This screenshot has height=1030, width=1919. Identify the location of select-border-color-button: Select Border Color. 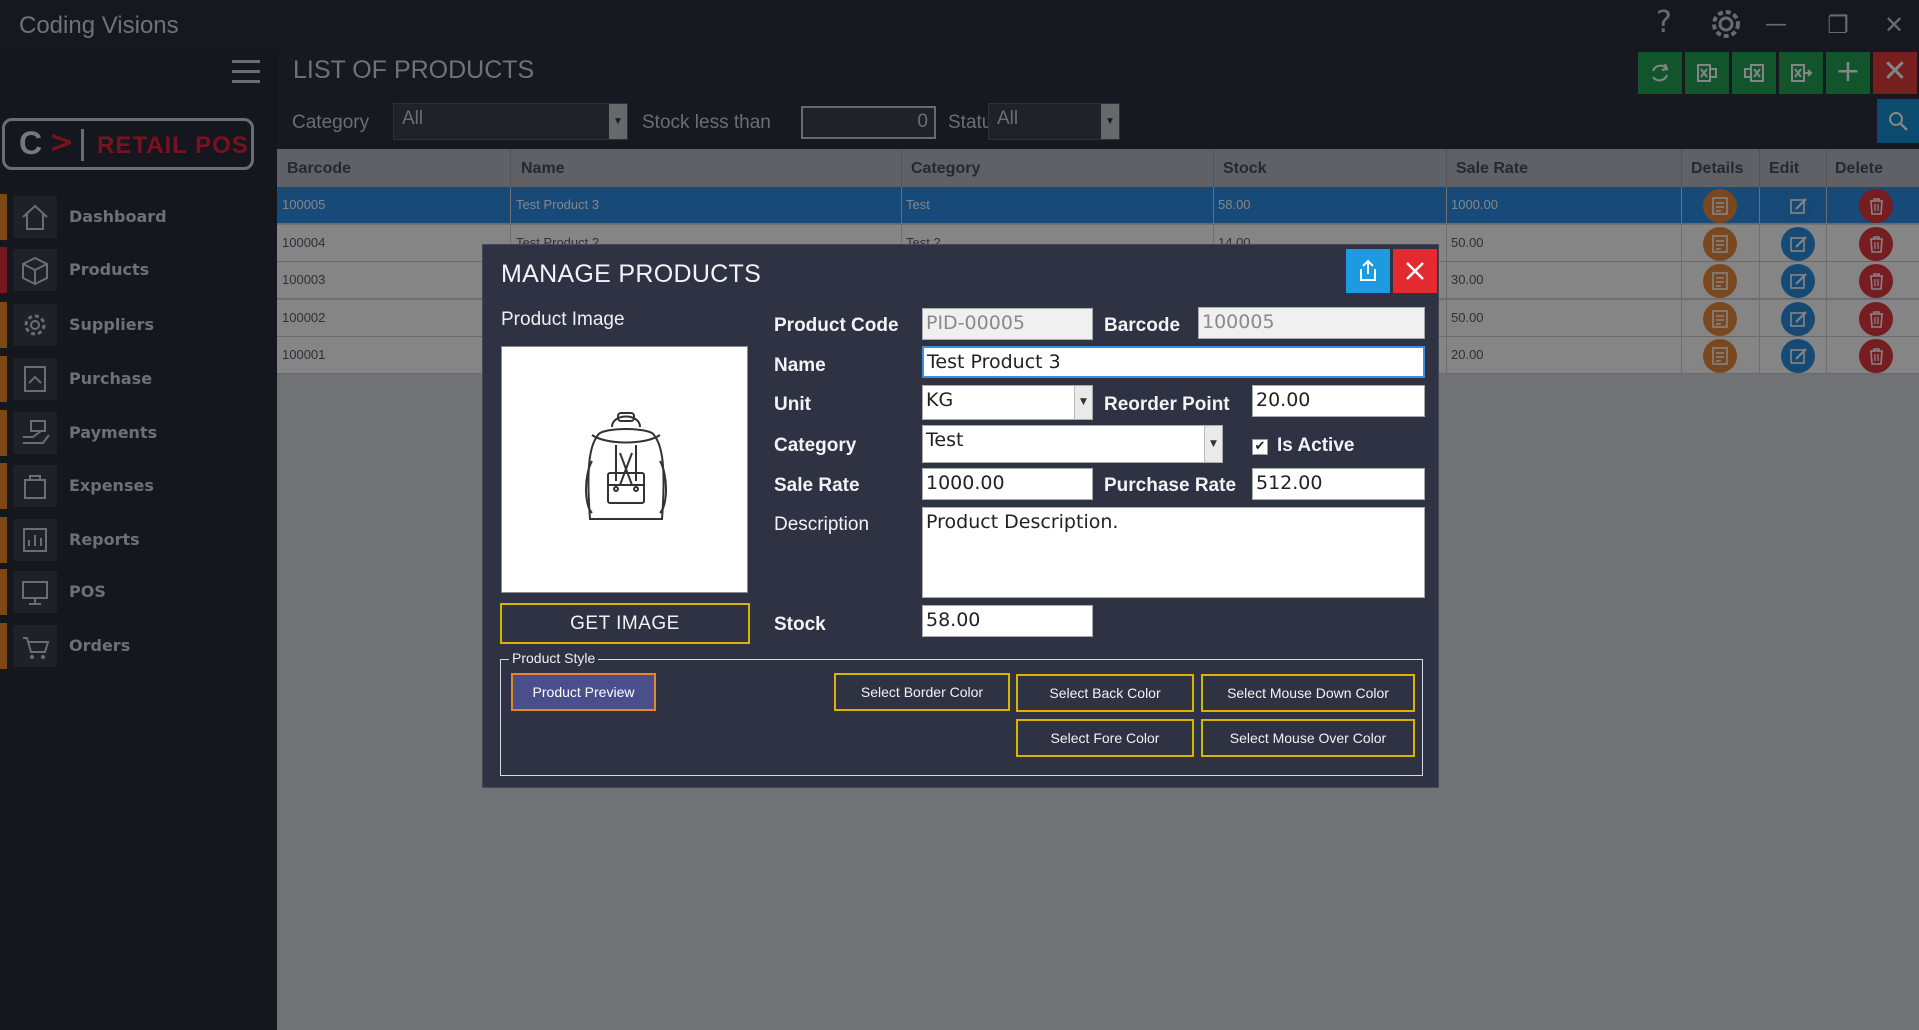
(922, 692).